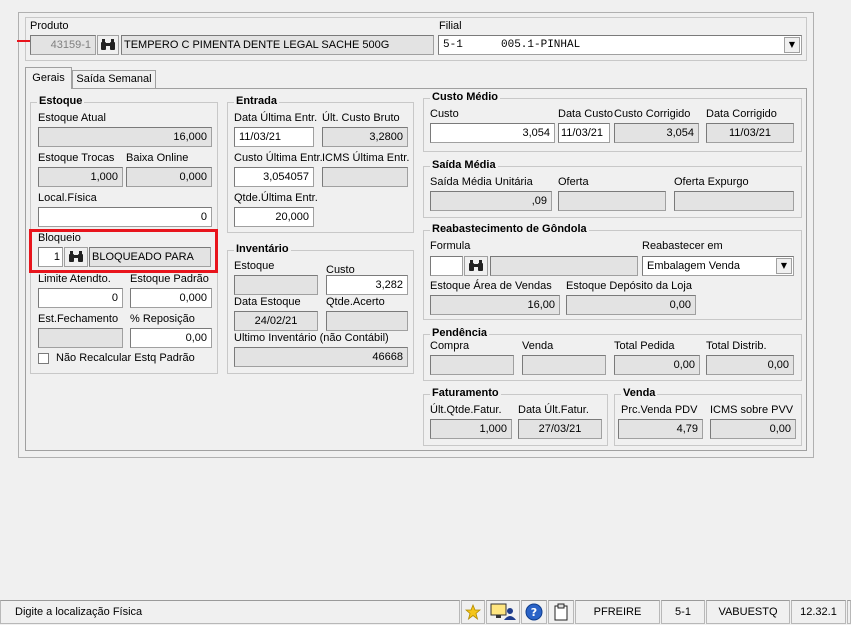  Describe the element at coordinates (123, 251) in the screenshot. I see `bloqueio-highlight` at that location.